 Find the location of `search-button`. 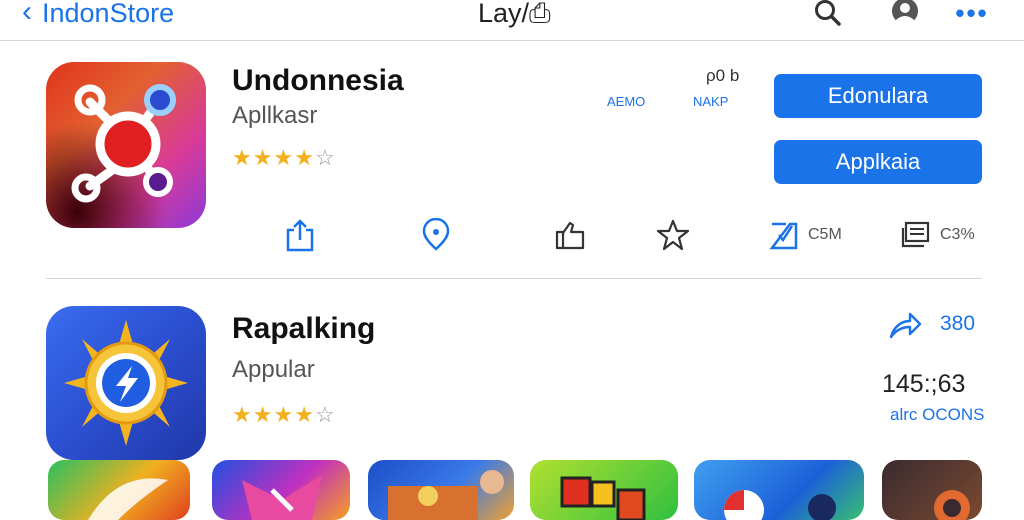

search-button is located at coordinates (828, 13).